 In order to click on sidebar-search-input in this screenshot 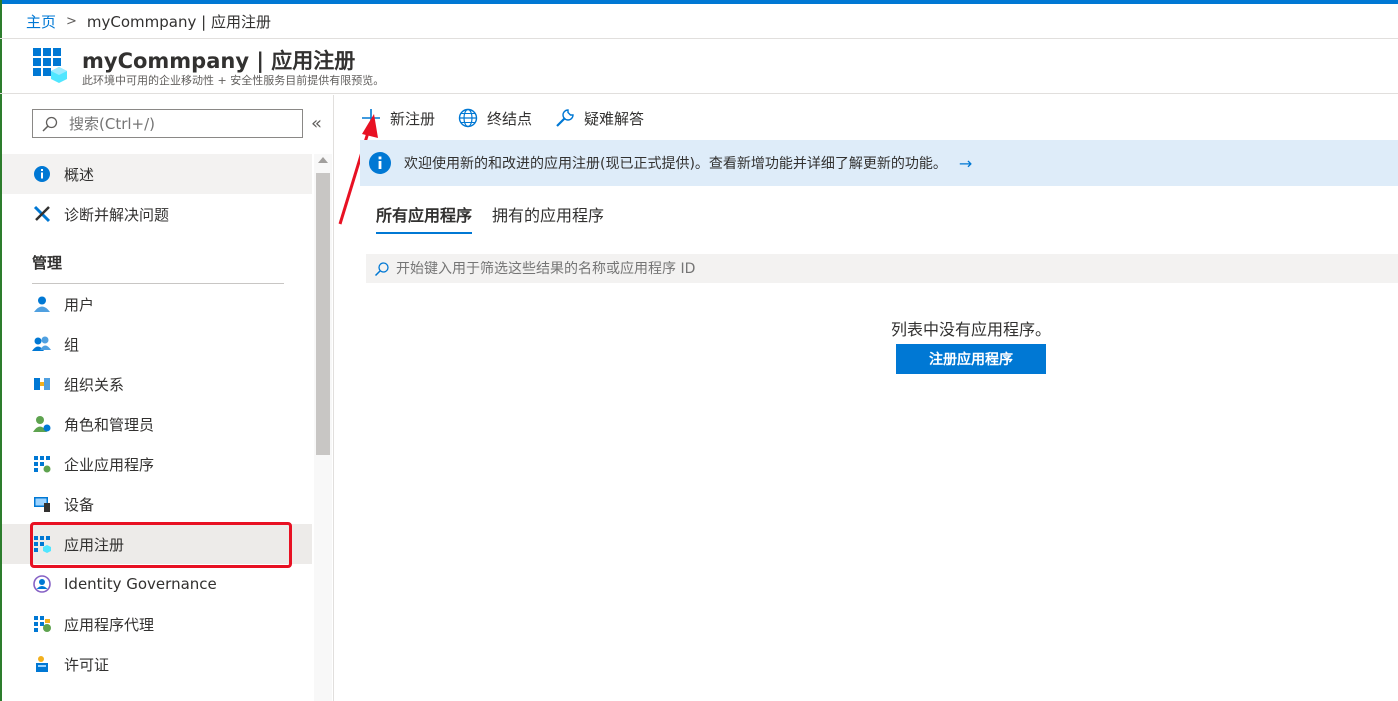, I will do `click(179, 123)`.